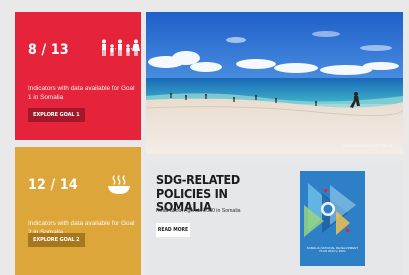 This screenshot has height=275, width=409. What do you see at coordinates (53, 185) in the screenshot?
I see `goal-2-indicator-count: 12 / 14` at bounding box center [53, 185].